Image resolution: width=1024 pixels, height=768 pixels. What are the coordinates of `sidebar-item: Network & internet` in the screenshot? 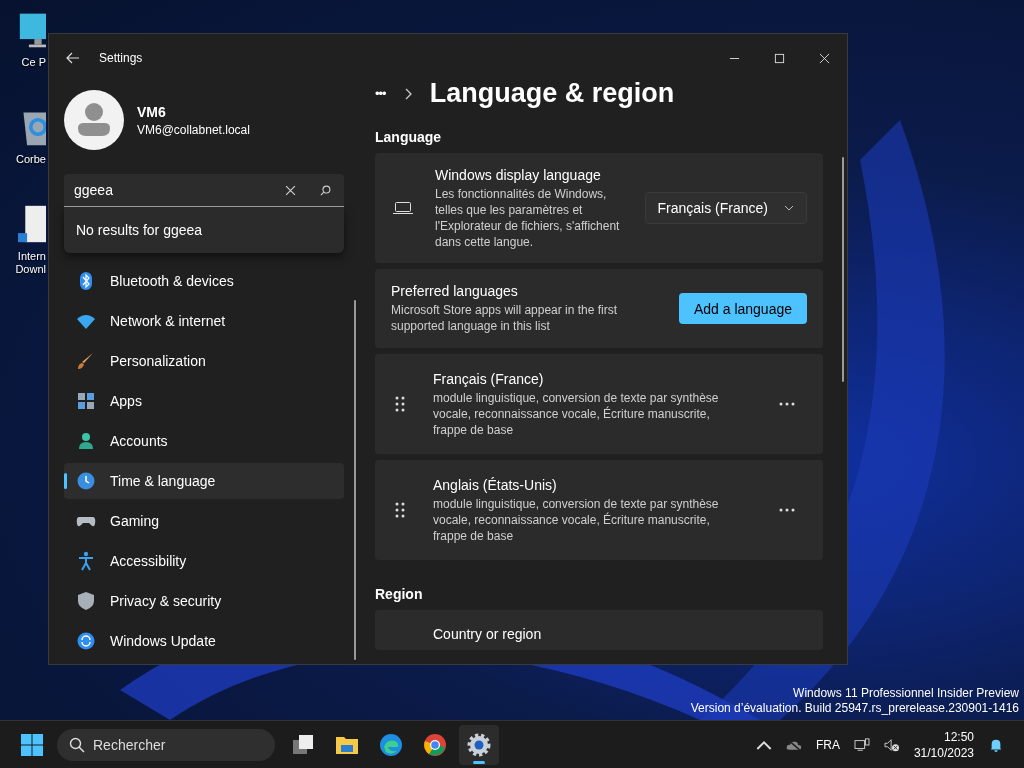 It's located at (204, 321).